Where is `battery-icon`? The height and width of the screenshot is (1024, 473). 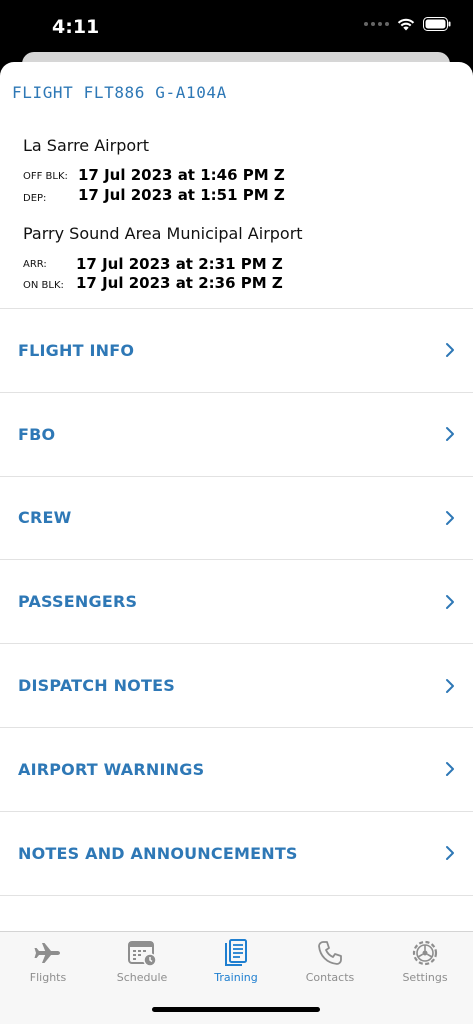 battery-icon is located at coordinates (437, 24).